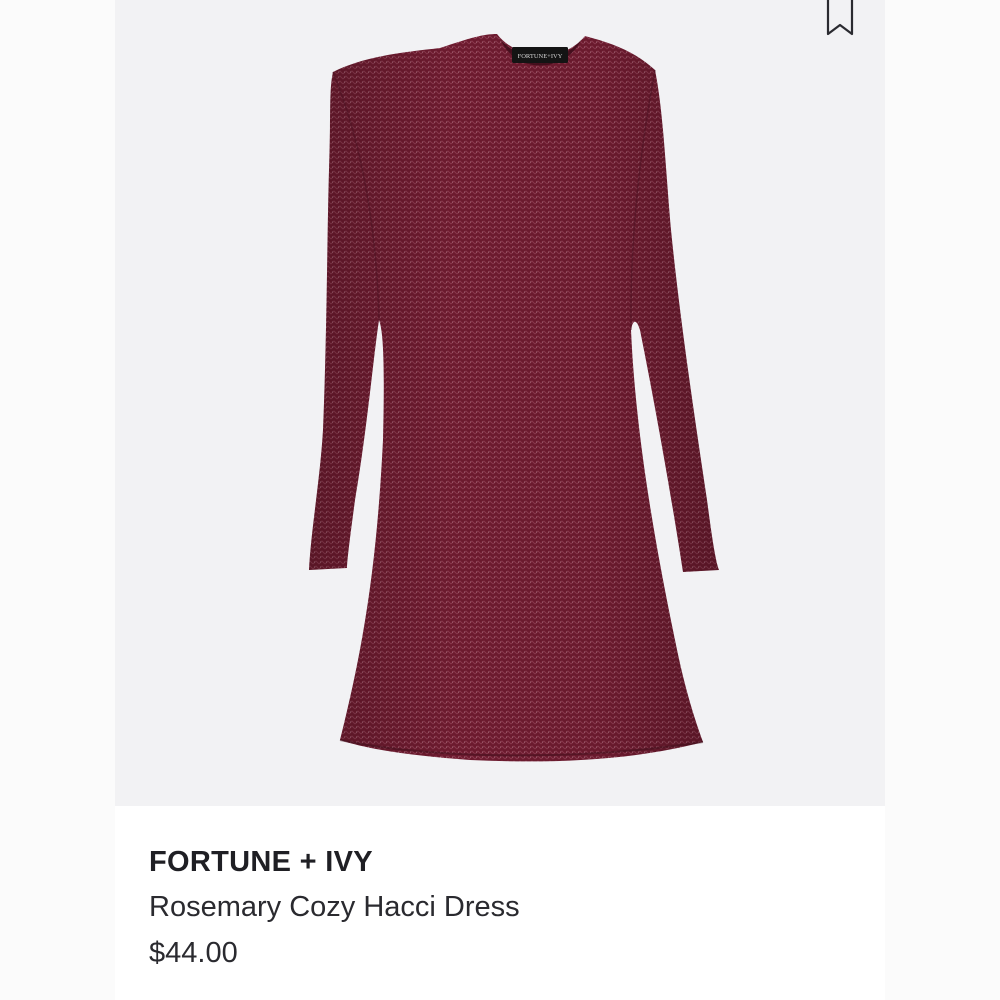 This screenshot has width=1000, height=1000. I want to click on bookmark-button, so click(840, 20).